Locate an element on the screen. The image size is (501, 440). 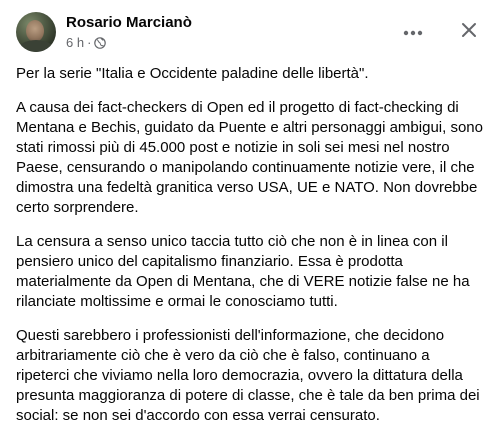
close-button is located at coordinates (469, 32).